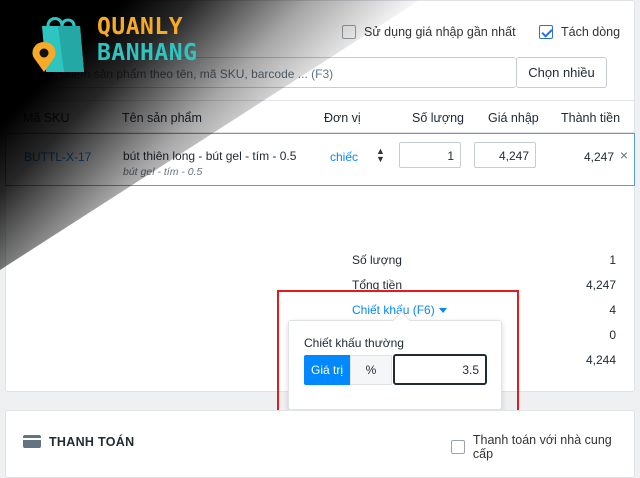 The width and height of the screenshot is (640, 478). Describe the element at coordinates (92, 442) in the screenshot. I see `payment-title: THANH TOÁN` at that location.